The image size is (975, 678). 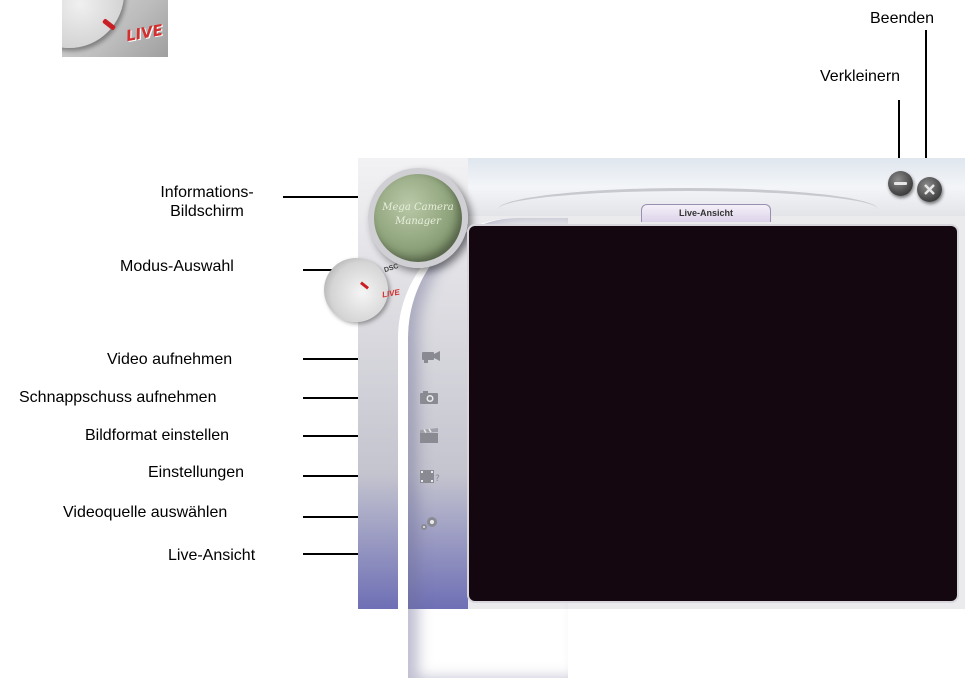 What do you see at coordinates (207, 202) in the screenshot?
I see `info-callout-label: Informations- Bildschirm` at bounding box center [207, 202].